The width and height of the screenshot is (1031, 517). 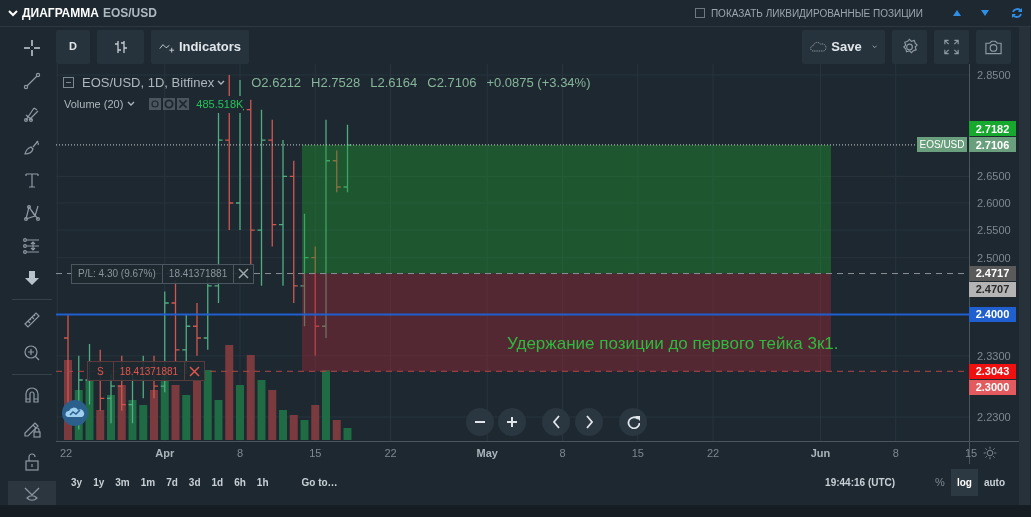 I want to click on price-axis-label: 2.5500, so click(x=994, y=230).